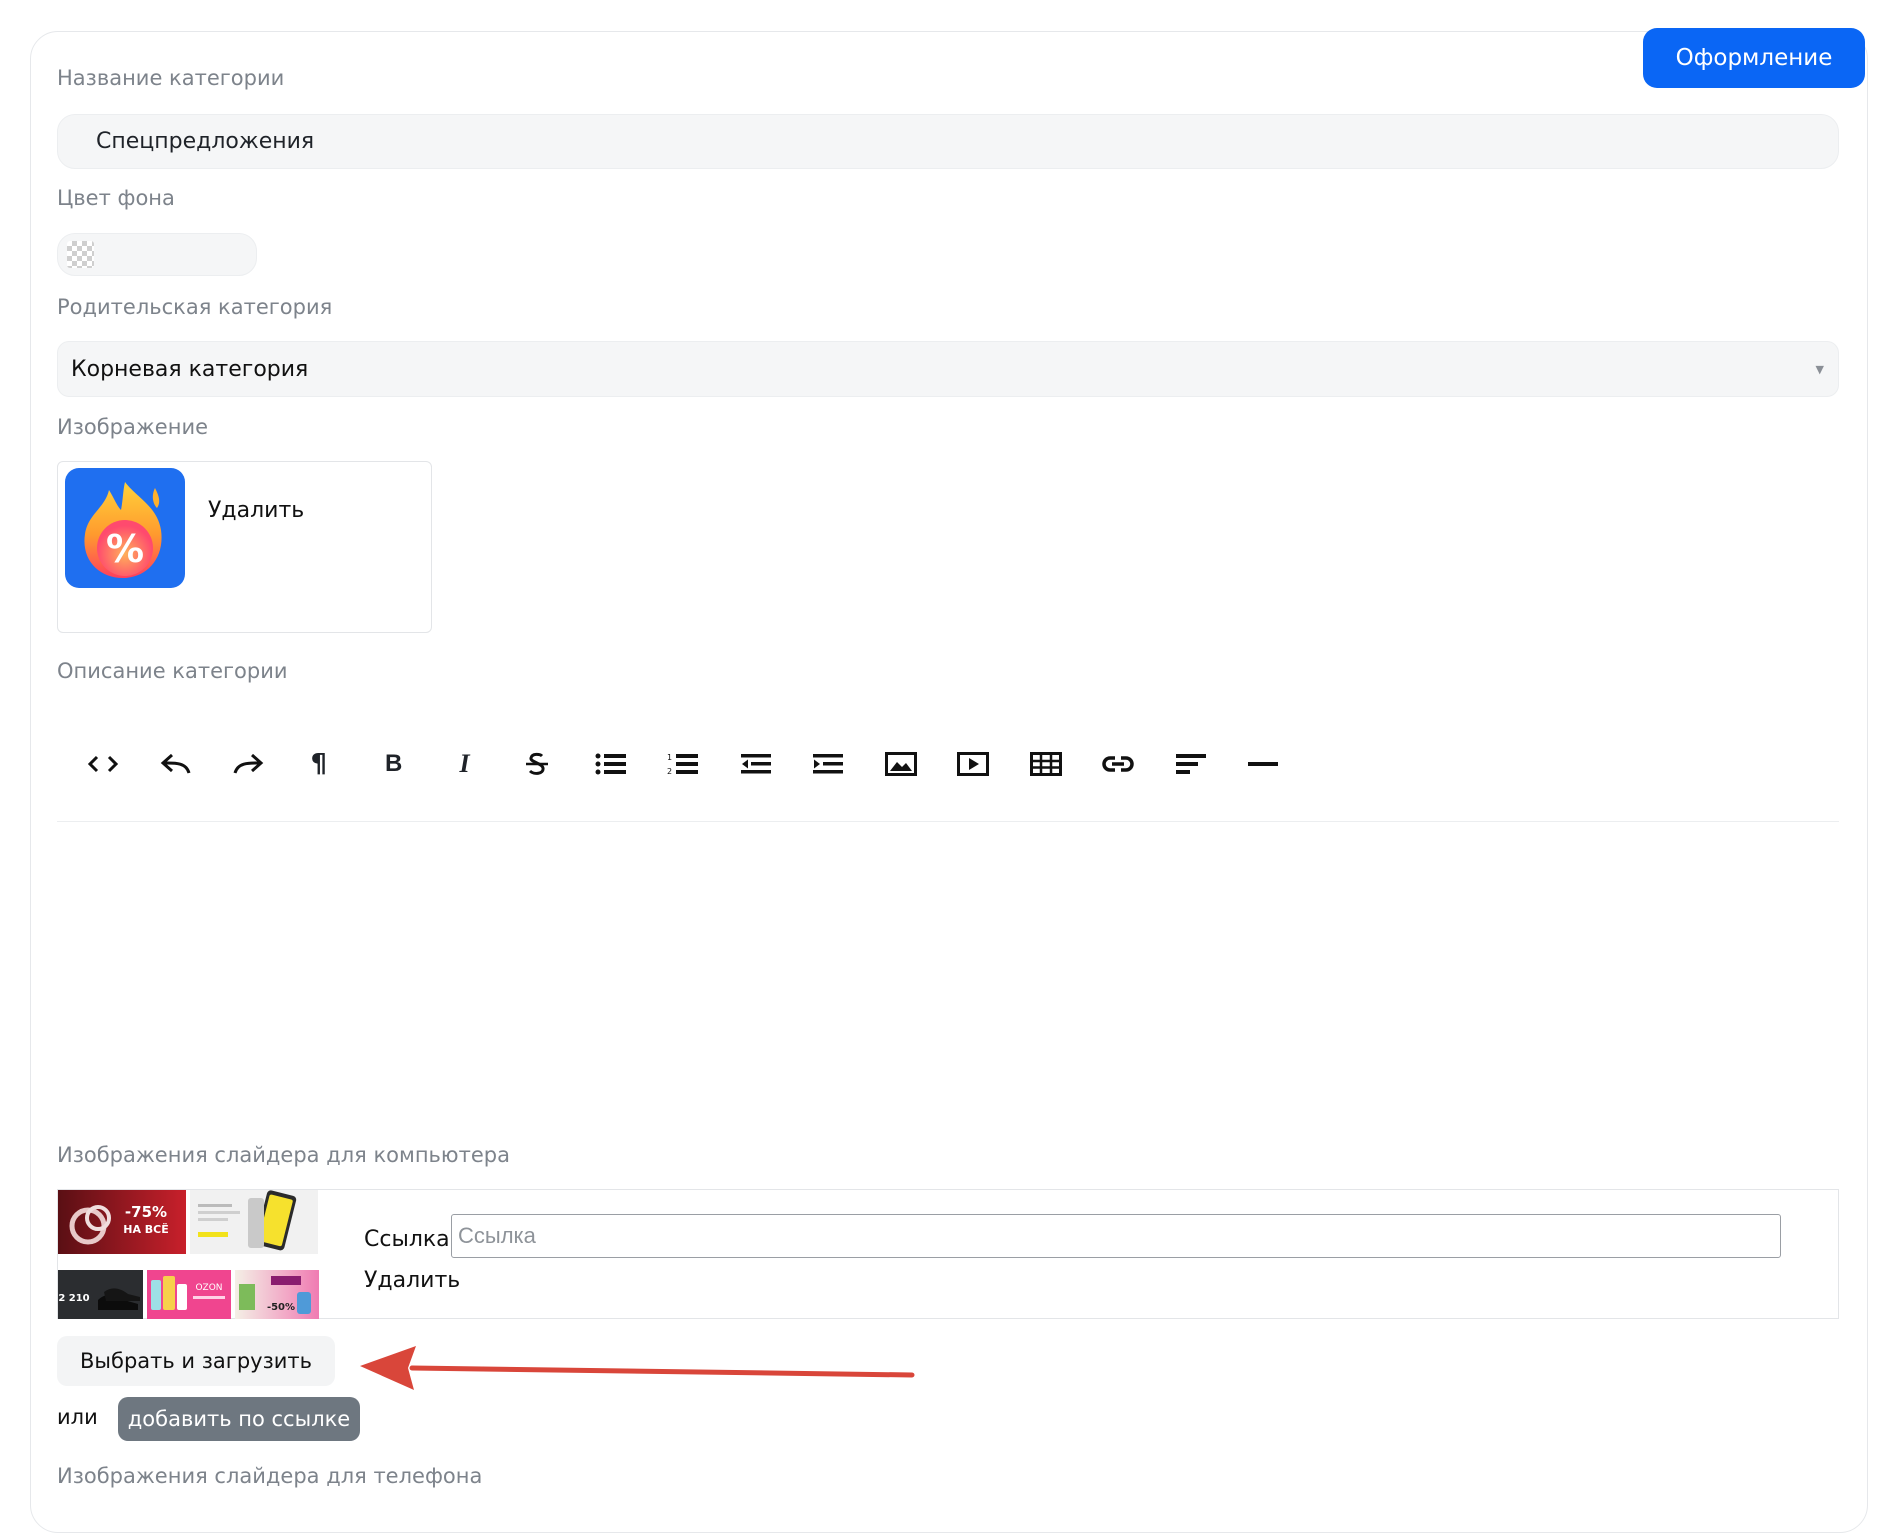 The height and width of the screenshot is (1533, 1897). What do you see at coordinates (776, 764) in the screenshot?
I see `outdent-icon` at bounding box center [776, 764].